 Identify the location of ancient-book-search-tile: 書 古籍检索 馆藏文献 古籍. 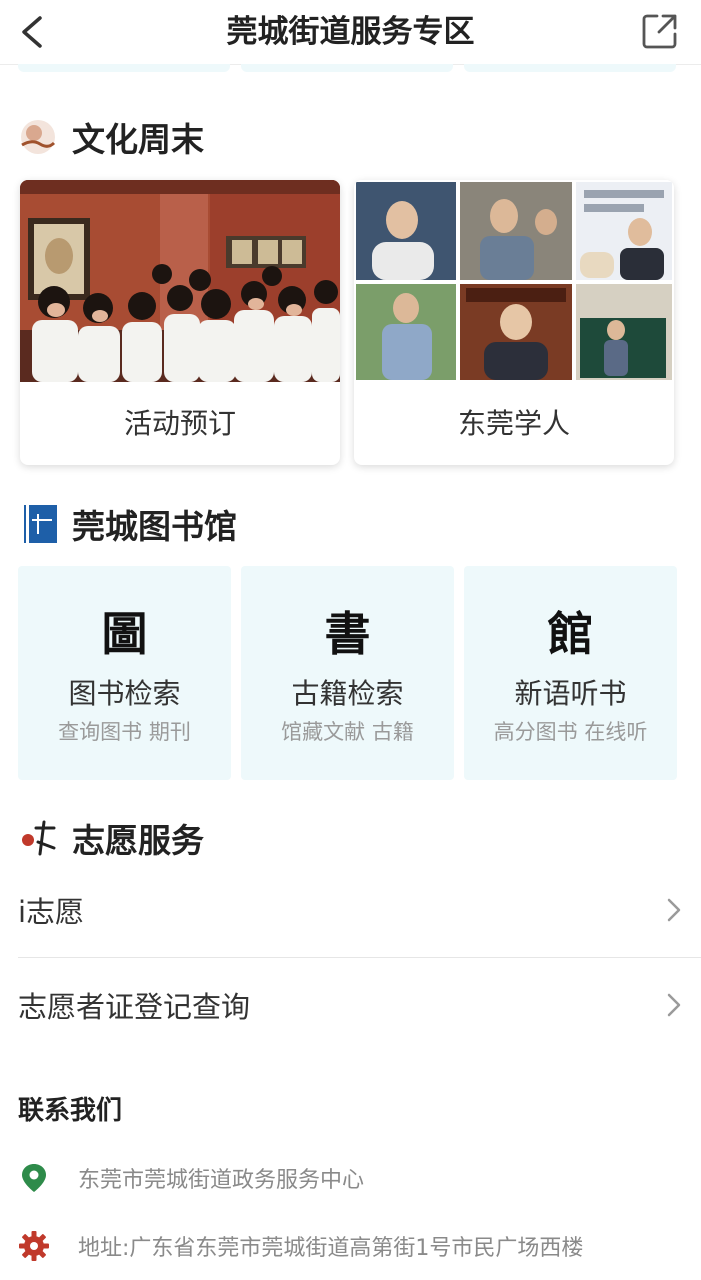
(347, 673).